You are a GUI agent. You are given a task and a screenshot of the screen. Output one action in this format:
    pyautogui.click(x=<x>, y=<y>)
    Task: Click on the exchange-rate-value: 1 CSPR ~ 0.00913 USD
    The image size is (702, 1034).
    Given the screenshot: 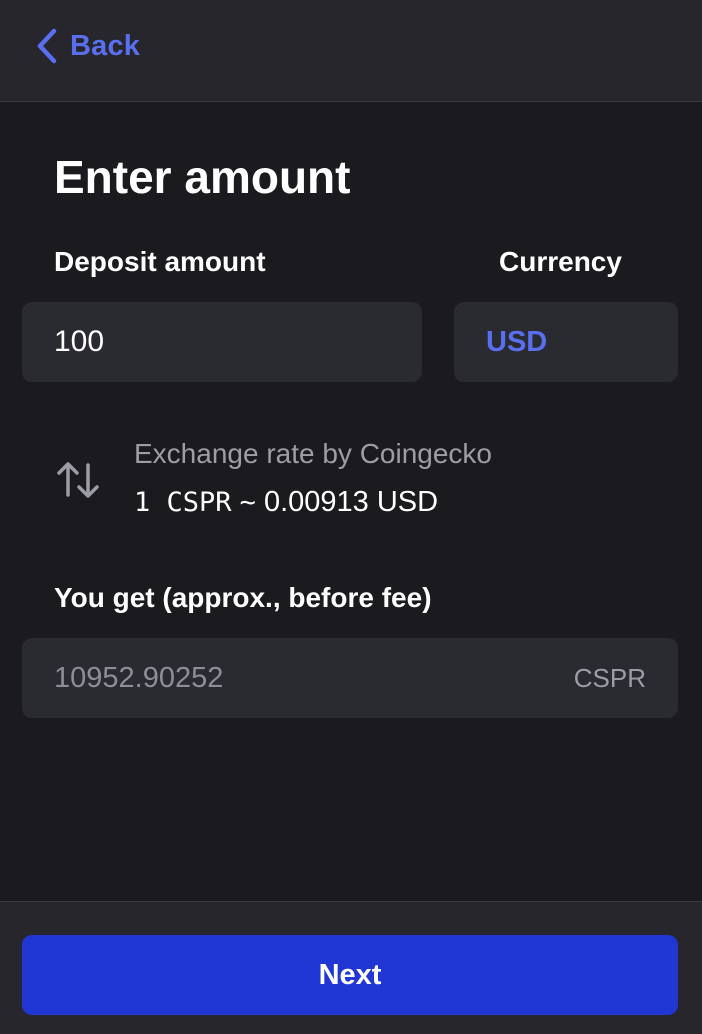 What is the action you would take?
    pyautogui.click(x=286, y=502)
    